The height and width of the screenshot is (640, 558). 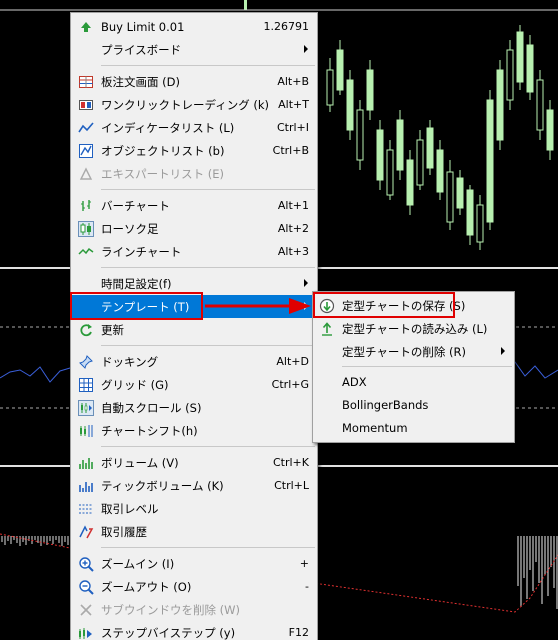 I want to click on save-template-icon, so click(x=327, y=306).